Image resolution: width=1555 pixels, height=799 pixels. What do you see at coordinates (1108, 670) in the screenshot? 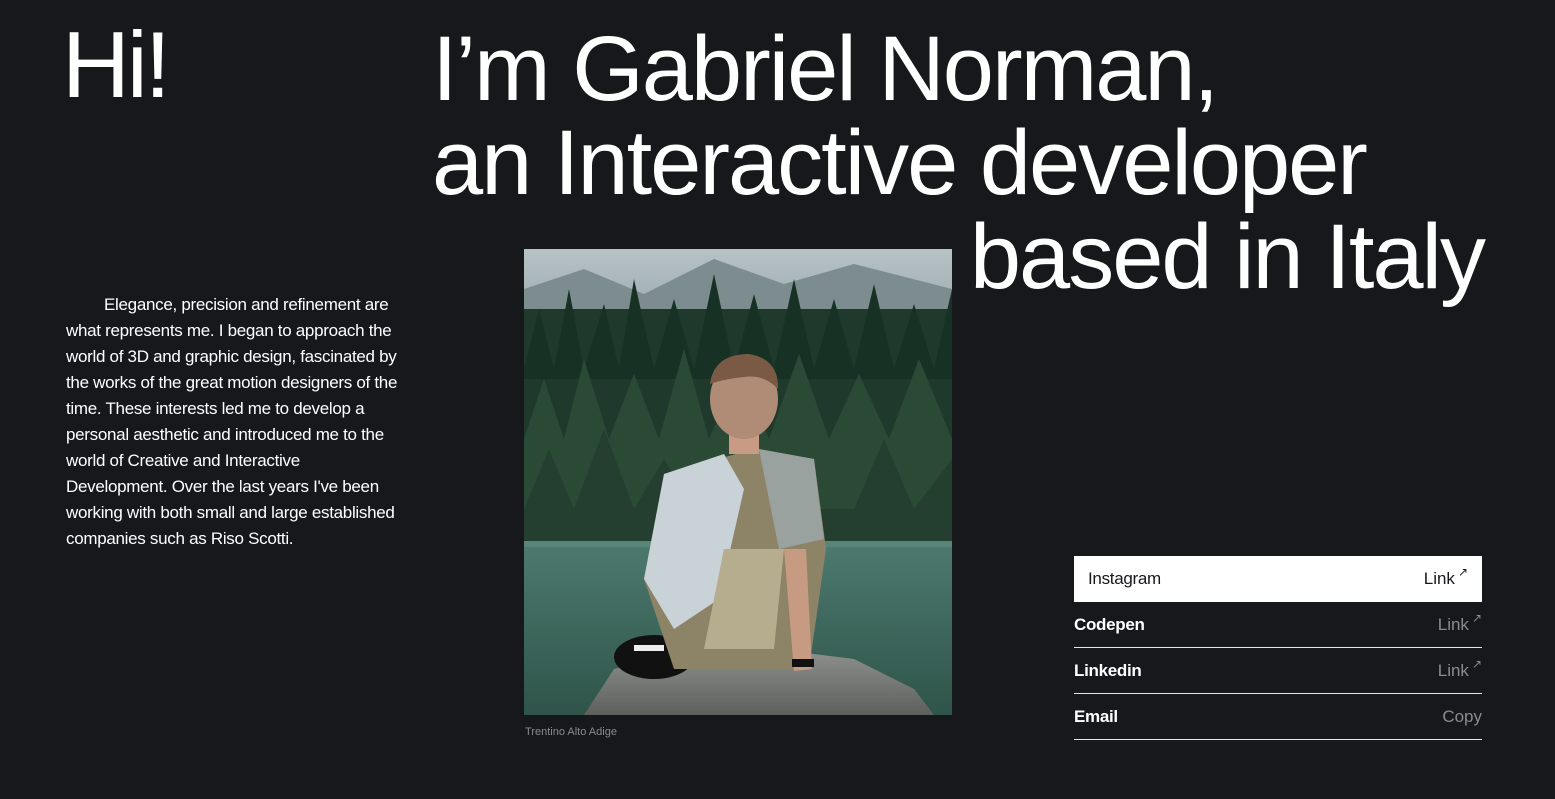
I see `link-name: Linkedin` at bounding box center [1108, 670].